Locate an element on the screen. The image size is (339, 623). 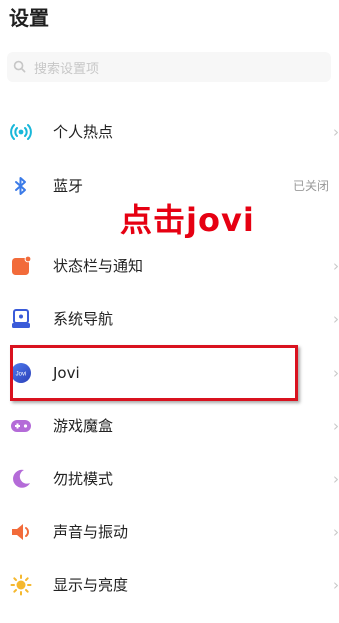
settings-item-do-not-disturb: 勿扰模式 › is located at coordinates (169, 479).